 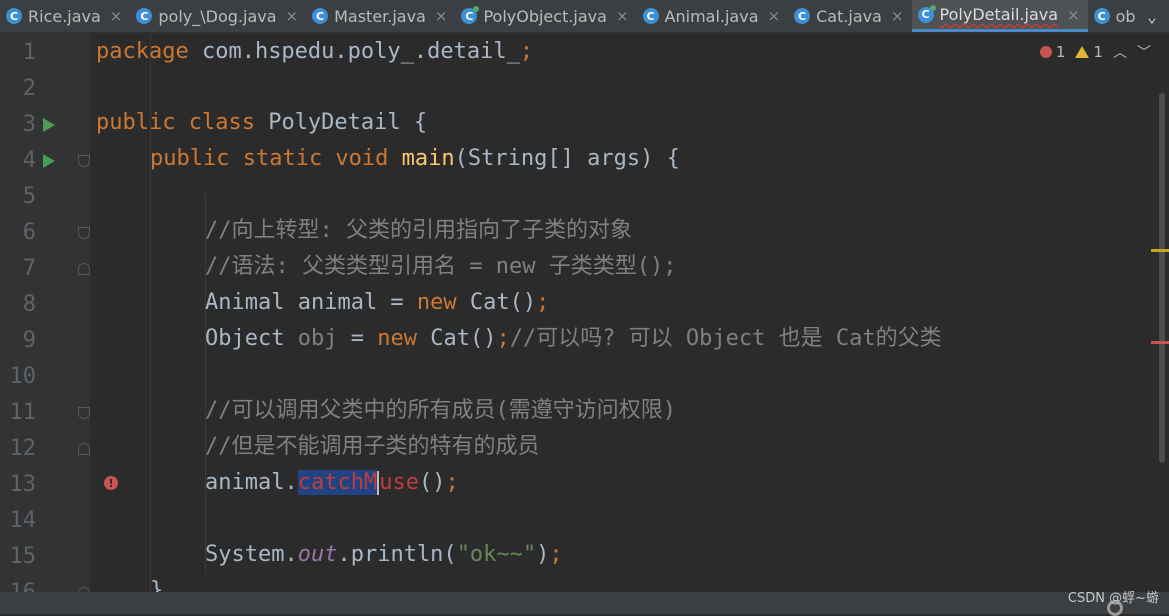 What do you see at coordinates (59, 323) in the screenshot?
I see `editor-gutter: 12345678910111213141516!` at bounding box center [59, 323].